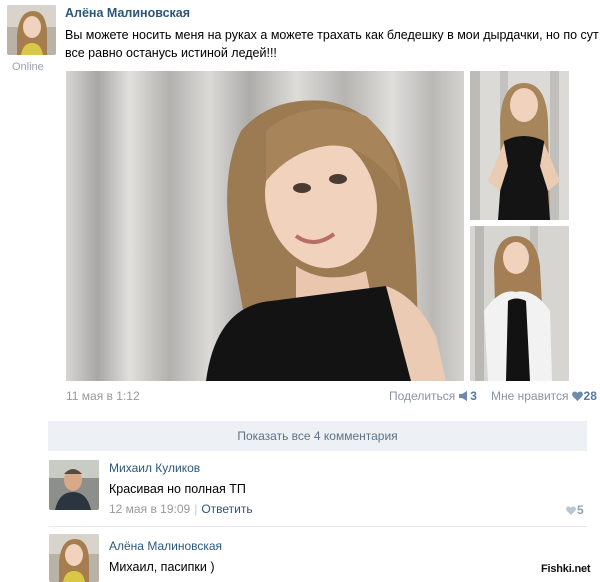  I want to click on share-label: Поделиться, so click(422, 396).